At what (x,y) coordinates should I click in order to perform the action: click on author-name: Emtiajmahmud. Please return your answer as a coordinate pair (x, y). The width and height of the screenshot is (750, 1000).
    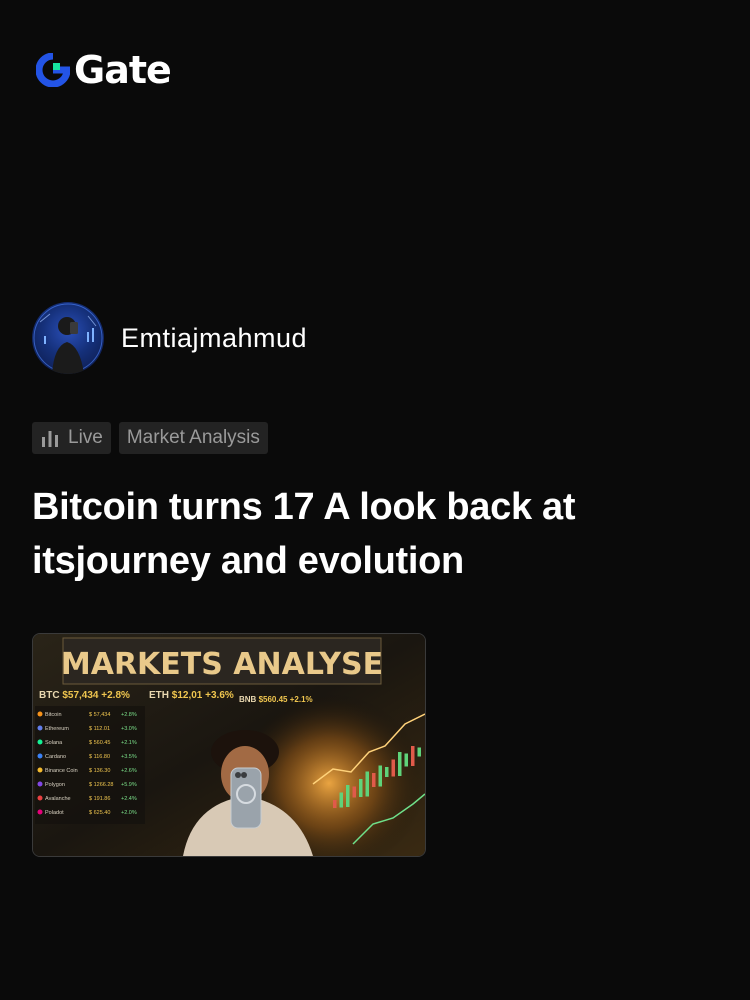
    Looking at the image, I should click on (214, 338).